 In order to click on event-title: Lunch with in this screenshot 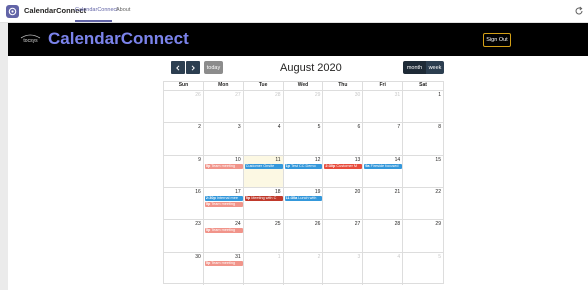, I will do `click(307, 198)`.